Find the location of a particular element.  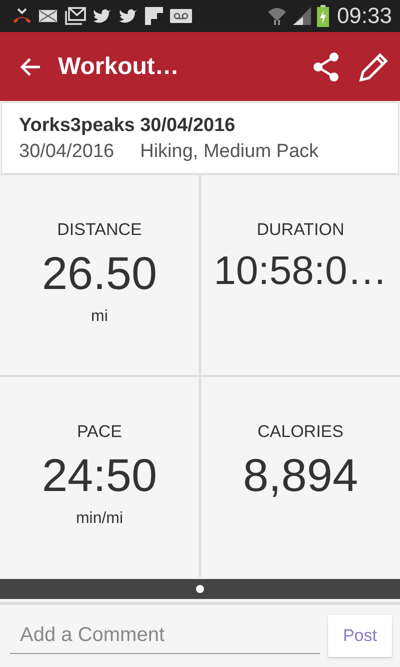

stat-unit: min/mi is located at coordinates (100, 519).